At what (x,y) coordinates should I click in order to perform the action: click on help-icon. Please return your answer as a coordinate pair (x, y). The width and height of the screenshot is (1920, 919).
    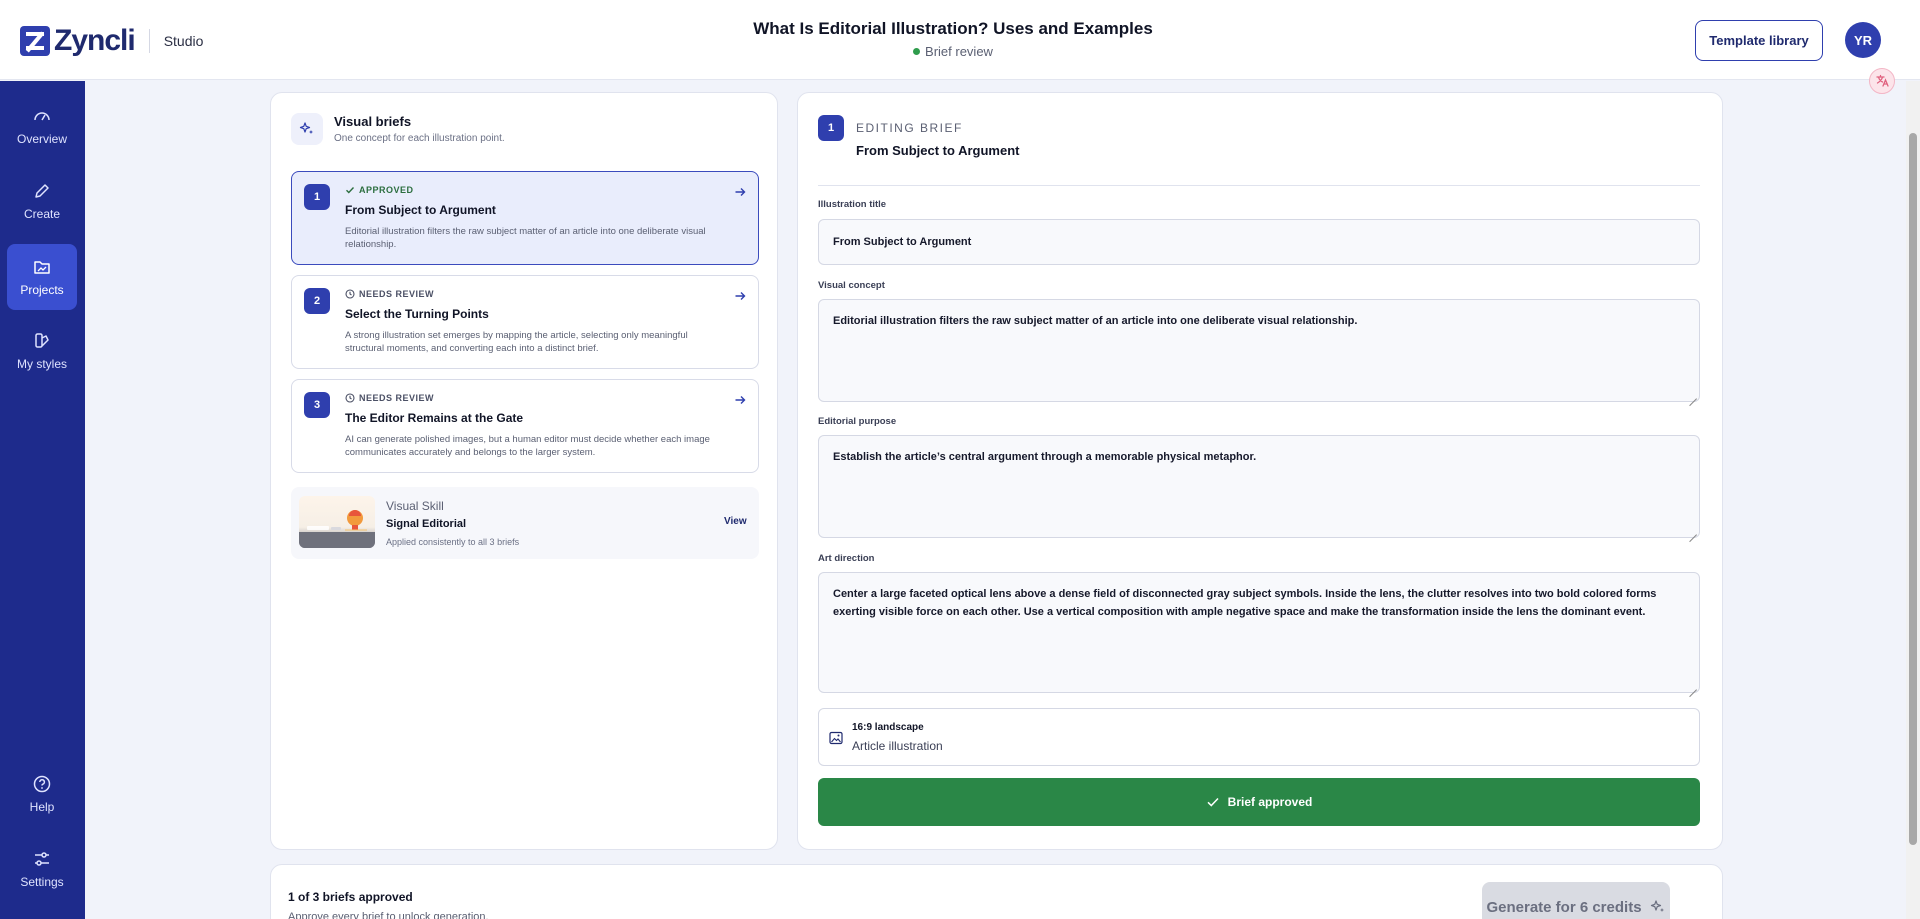
    Looking at the image, I should click on (42, 784).